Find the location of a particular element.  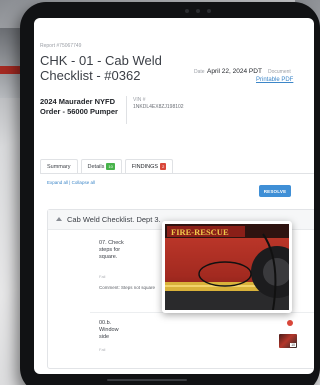

printable-pdf-link: Printable PDF is located at coordinates (274, 80).